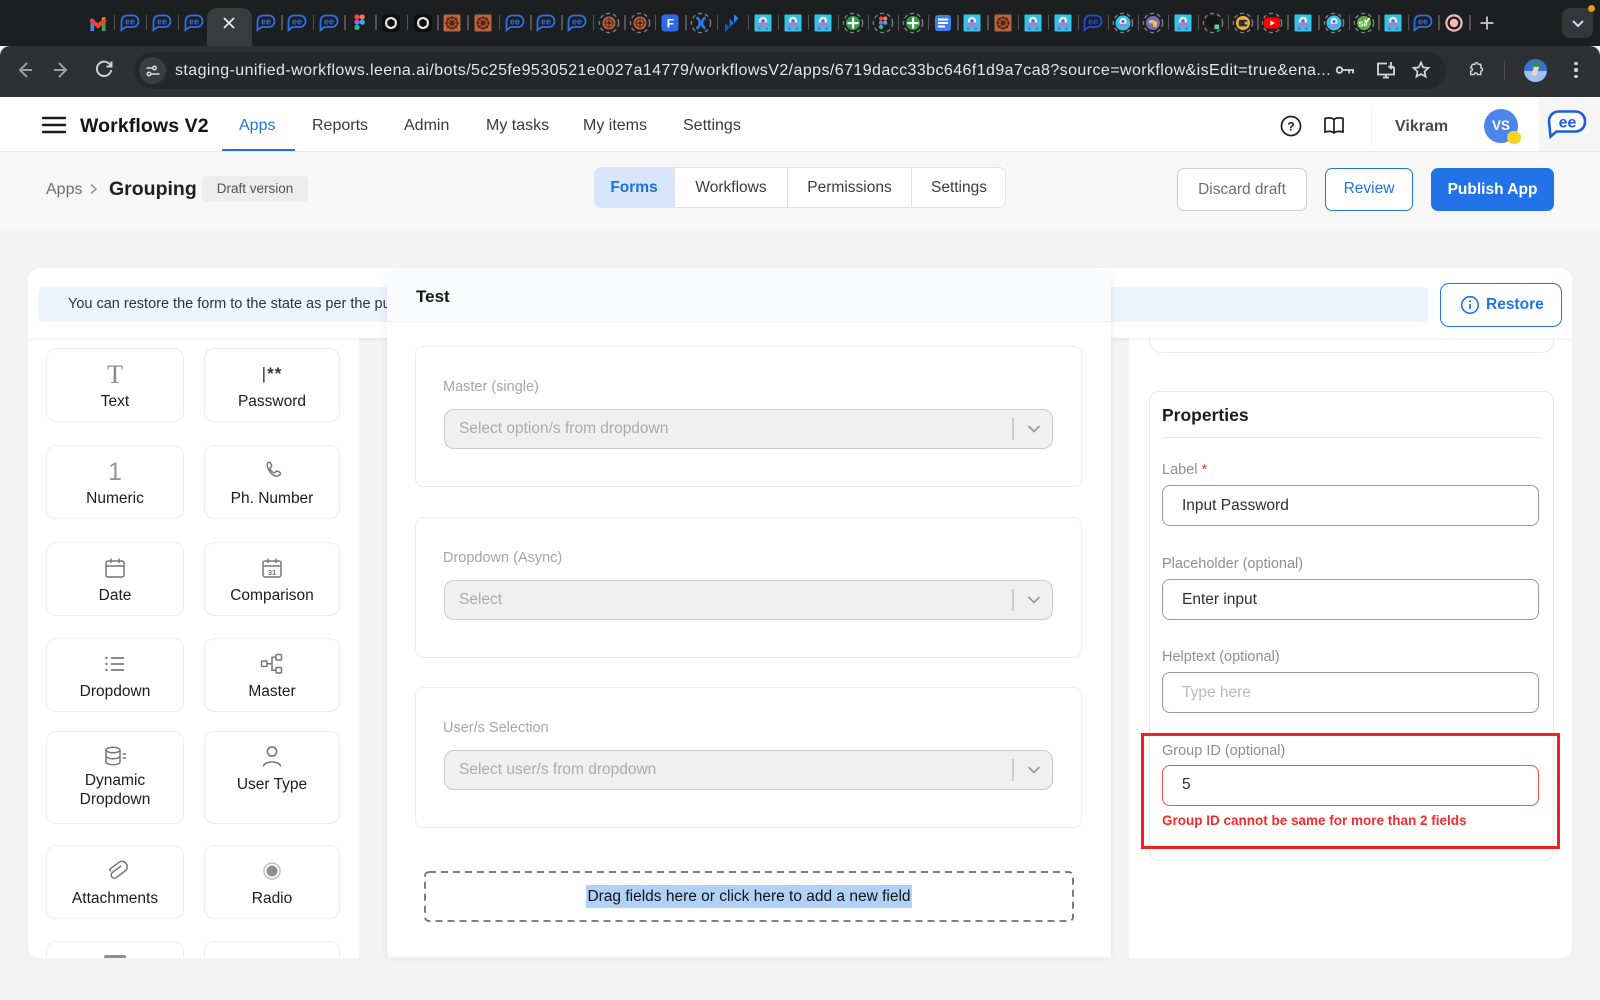 This screenshot has width=1600, height=1000. Describe the element at coordinates (272, 572) in the screenshot. I see `svg-text: 31` at that location.